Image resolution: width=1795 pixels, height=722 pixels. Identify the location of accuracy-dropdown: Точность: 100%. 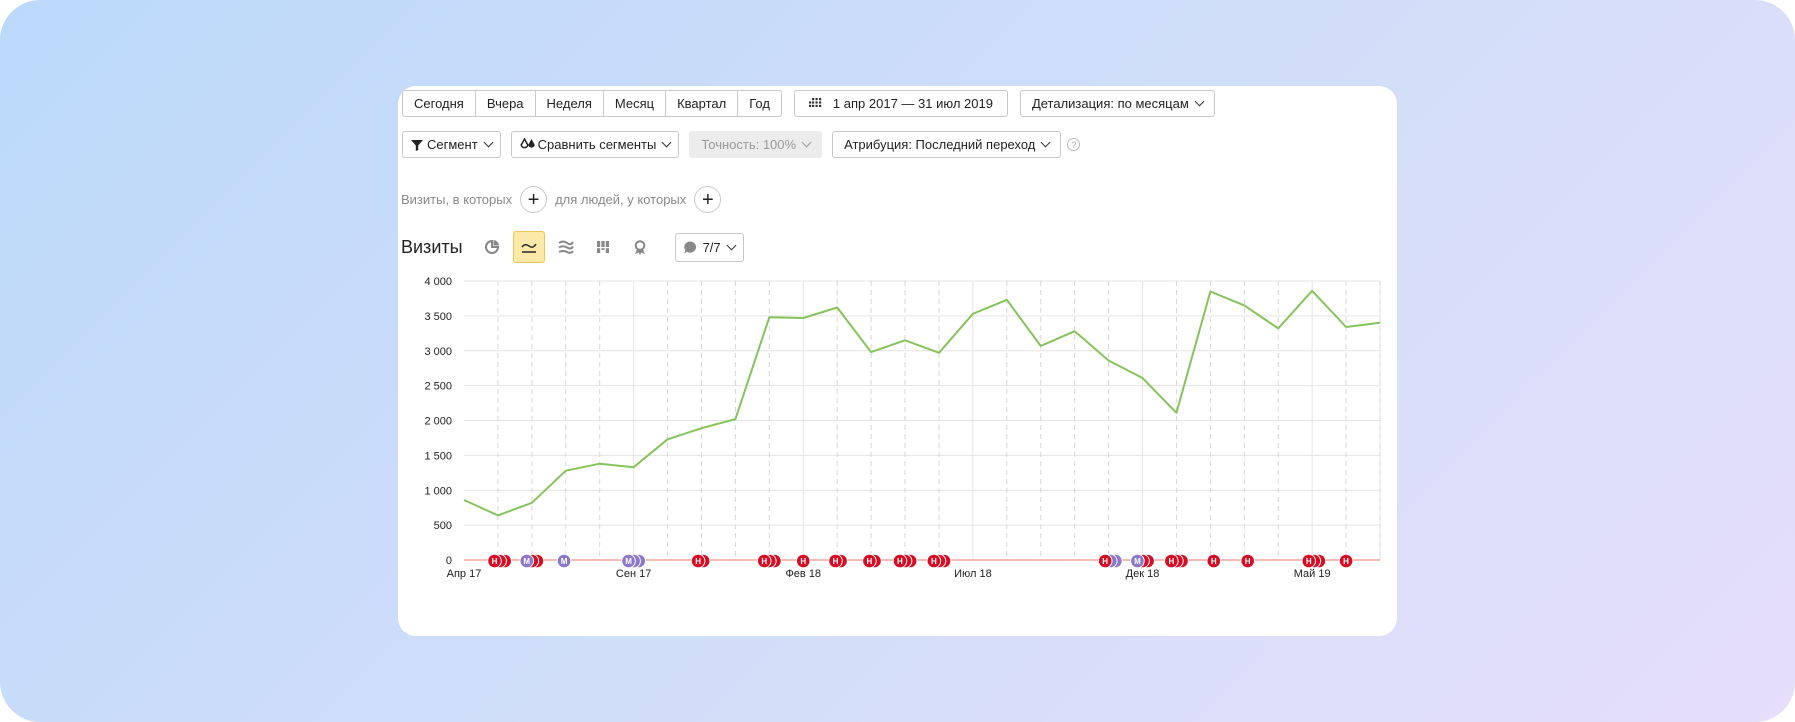
(756, 144).